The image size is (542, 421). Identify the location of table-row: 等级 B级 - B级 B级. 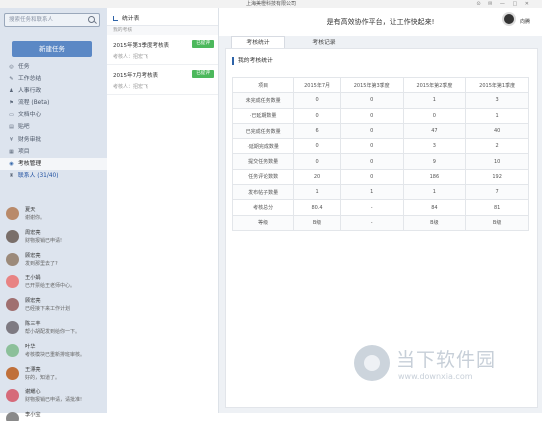
(380, 222).